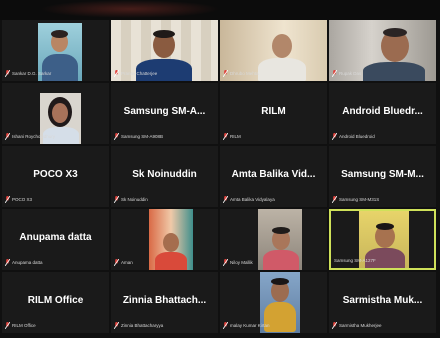 The width and height of the screenshot is (440, 338). I want to click on participant-footer: Samsung SM-A127F, so click(355, 260).